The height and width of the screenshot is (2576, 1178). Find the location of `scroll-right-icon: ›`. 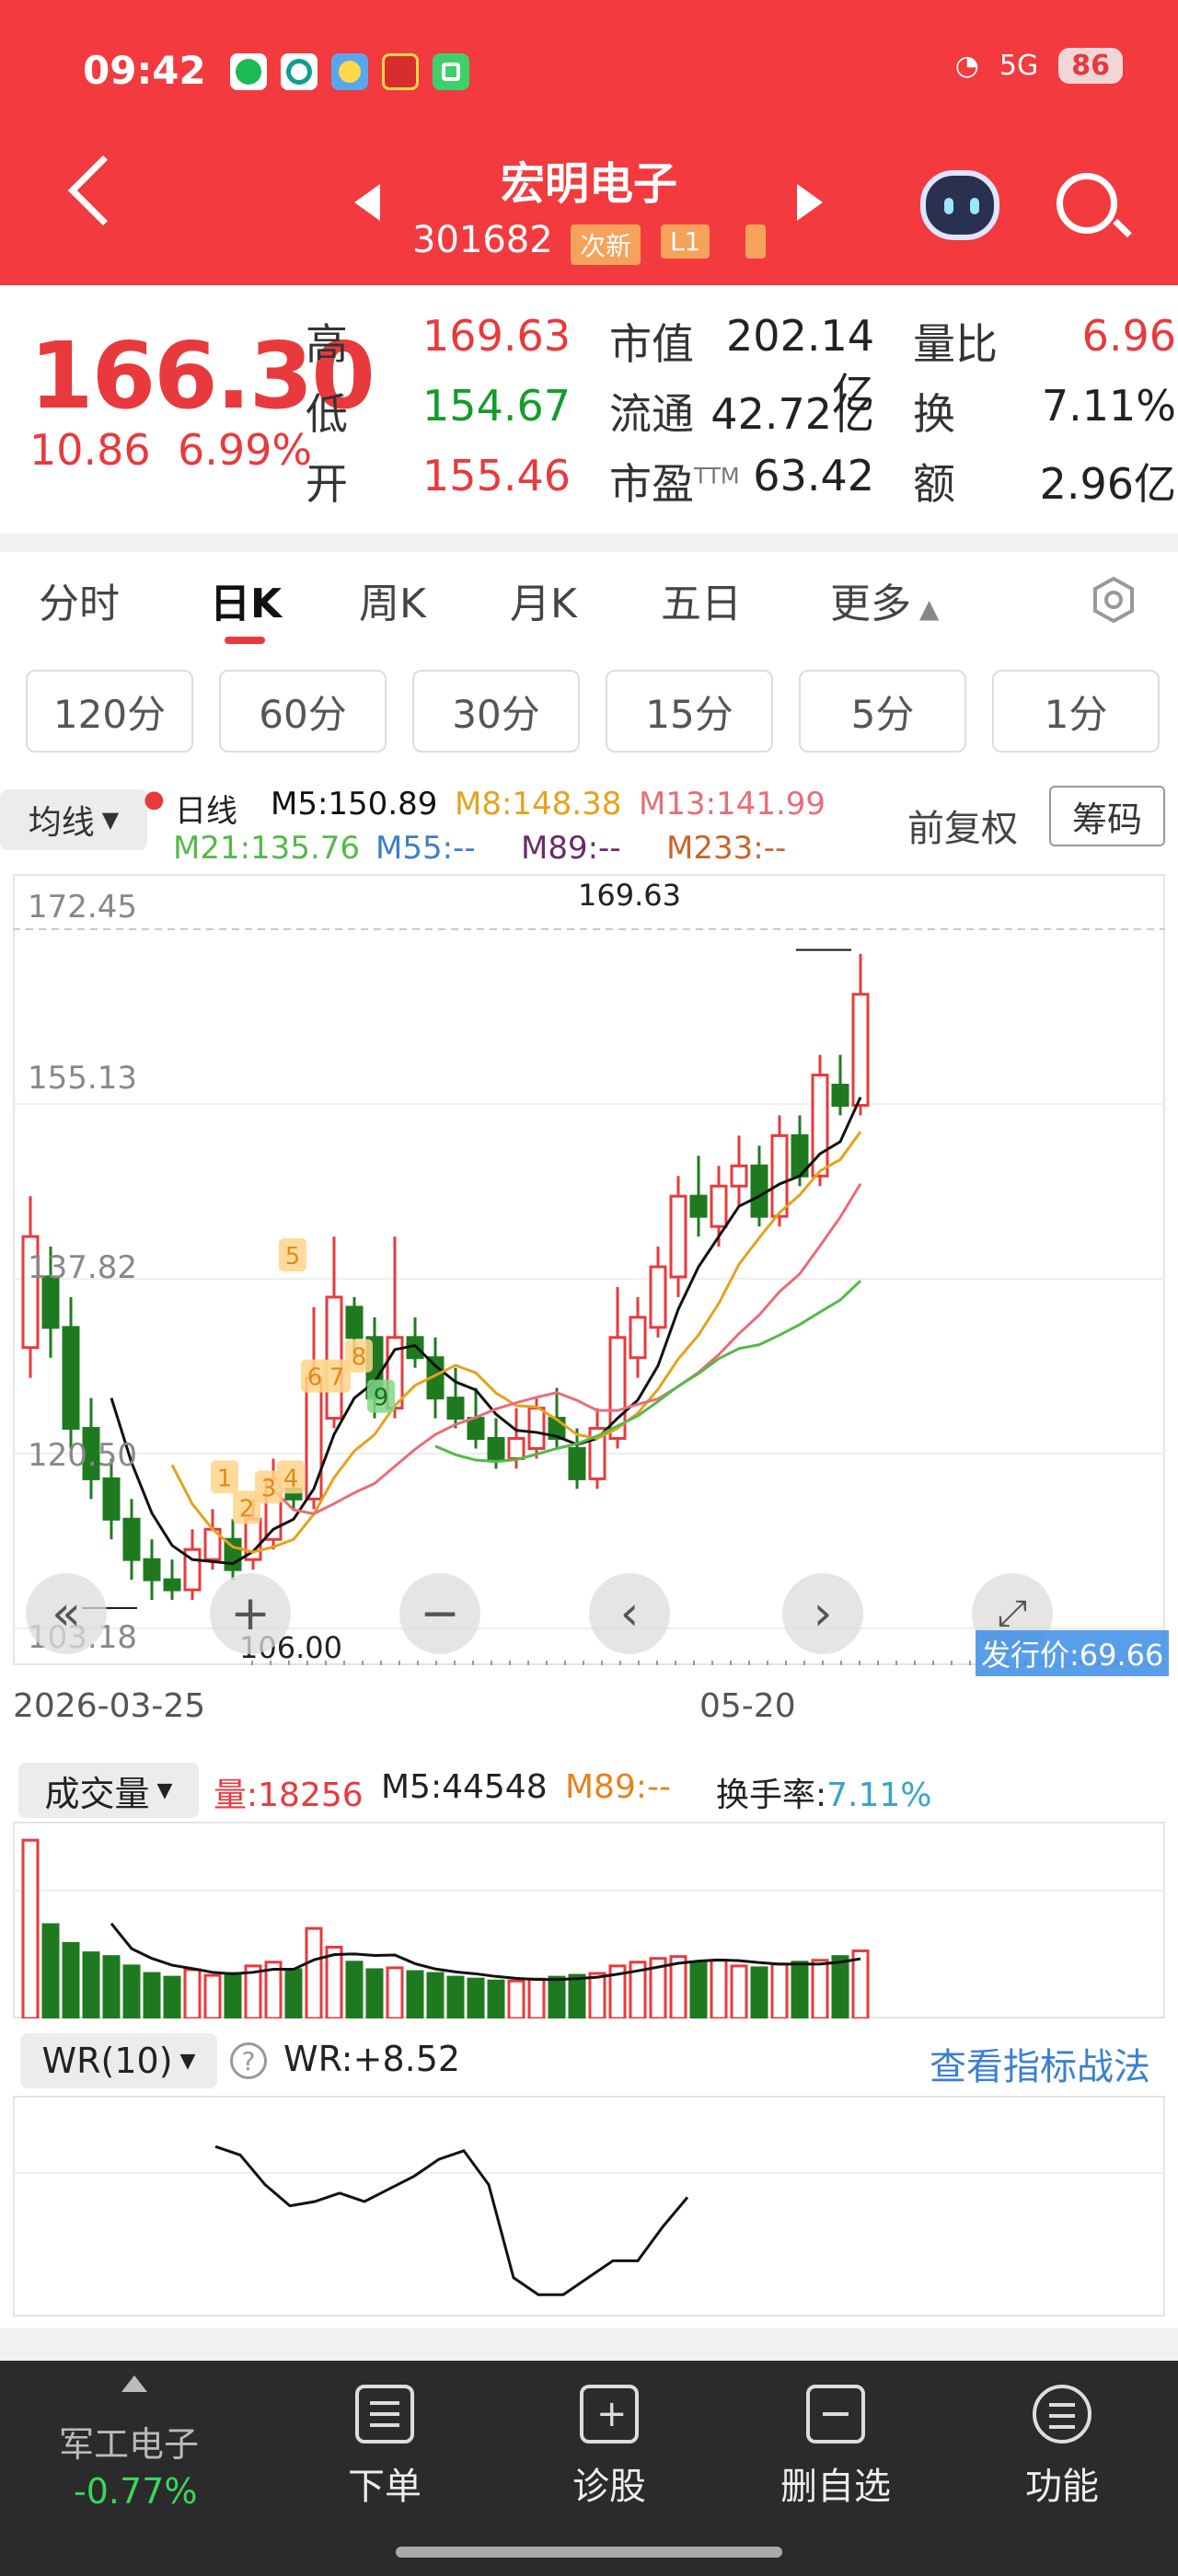

scroll-right-icon: › is located at coordinates (822, 1613).